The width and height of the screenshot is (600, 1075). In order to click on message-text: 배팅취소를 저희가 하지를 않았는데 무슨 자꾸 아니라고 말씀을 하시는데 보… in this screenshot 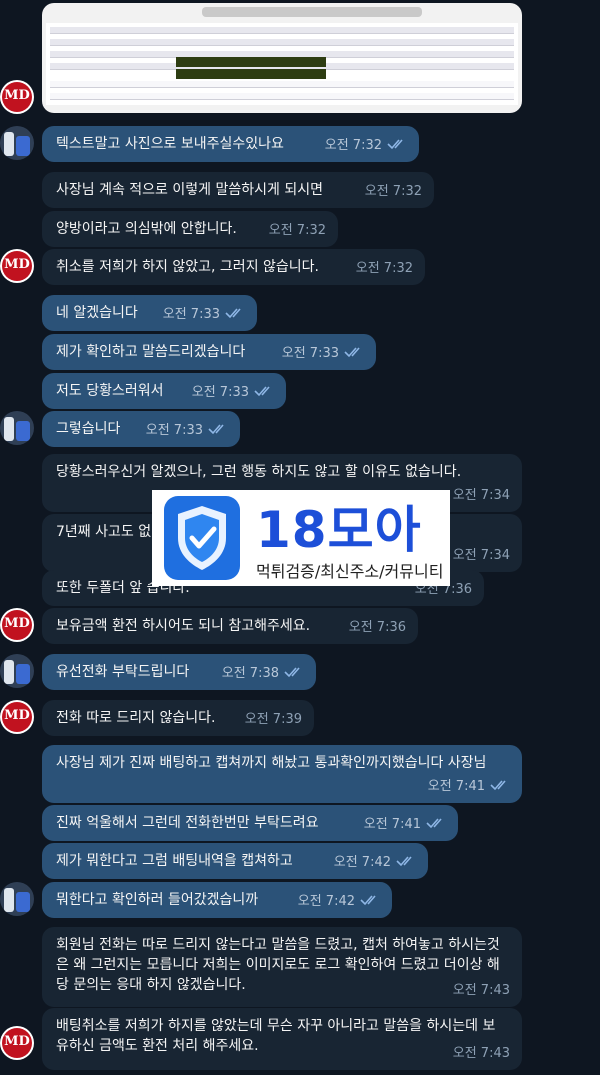, I will do `click(276, 1036)`.